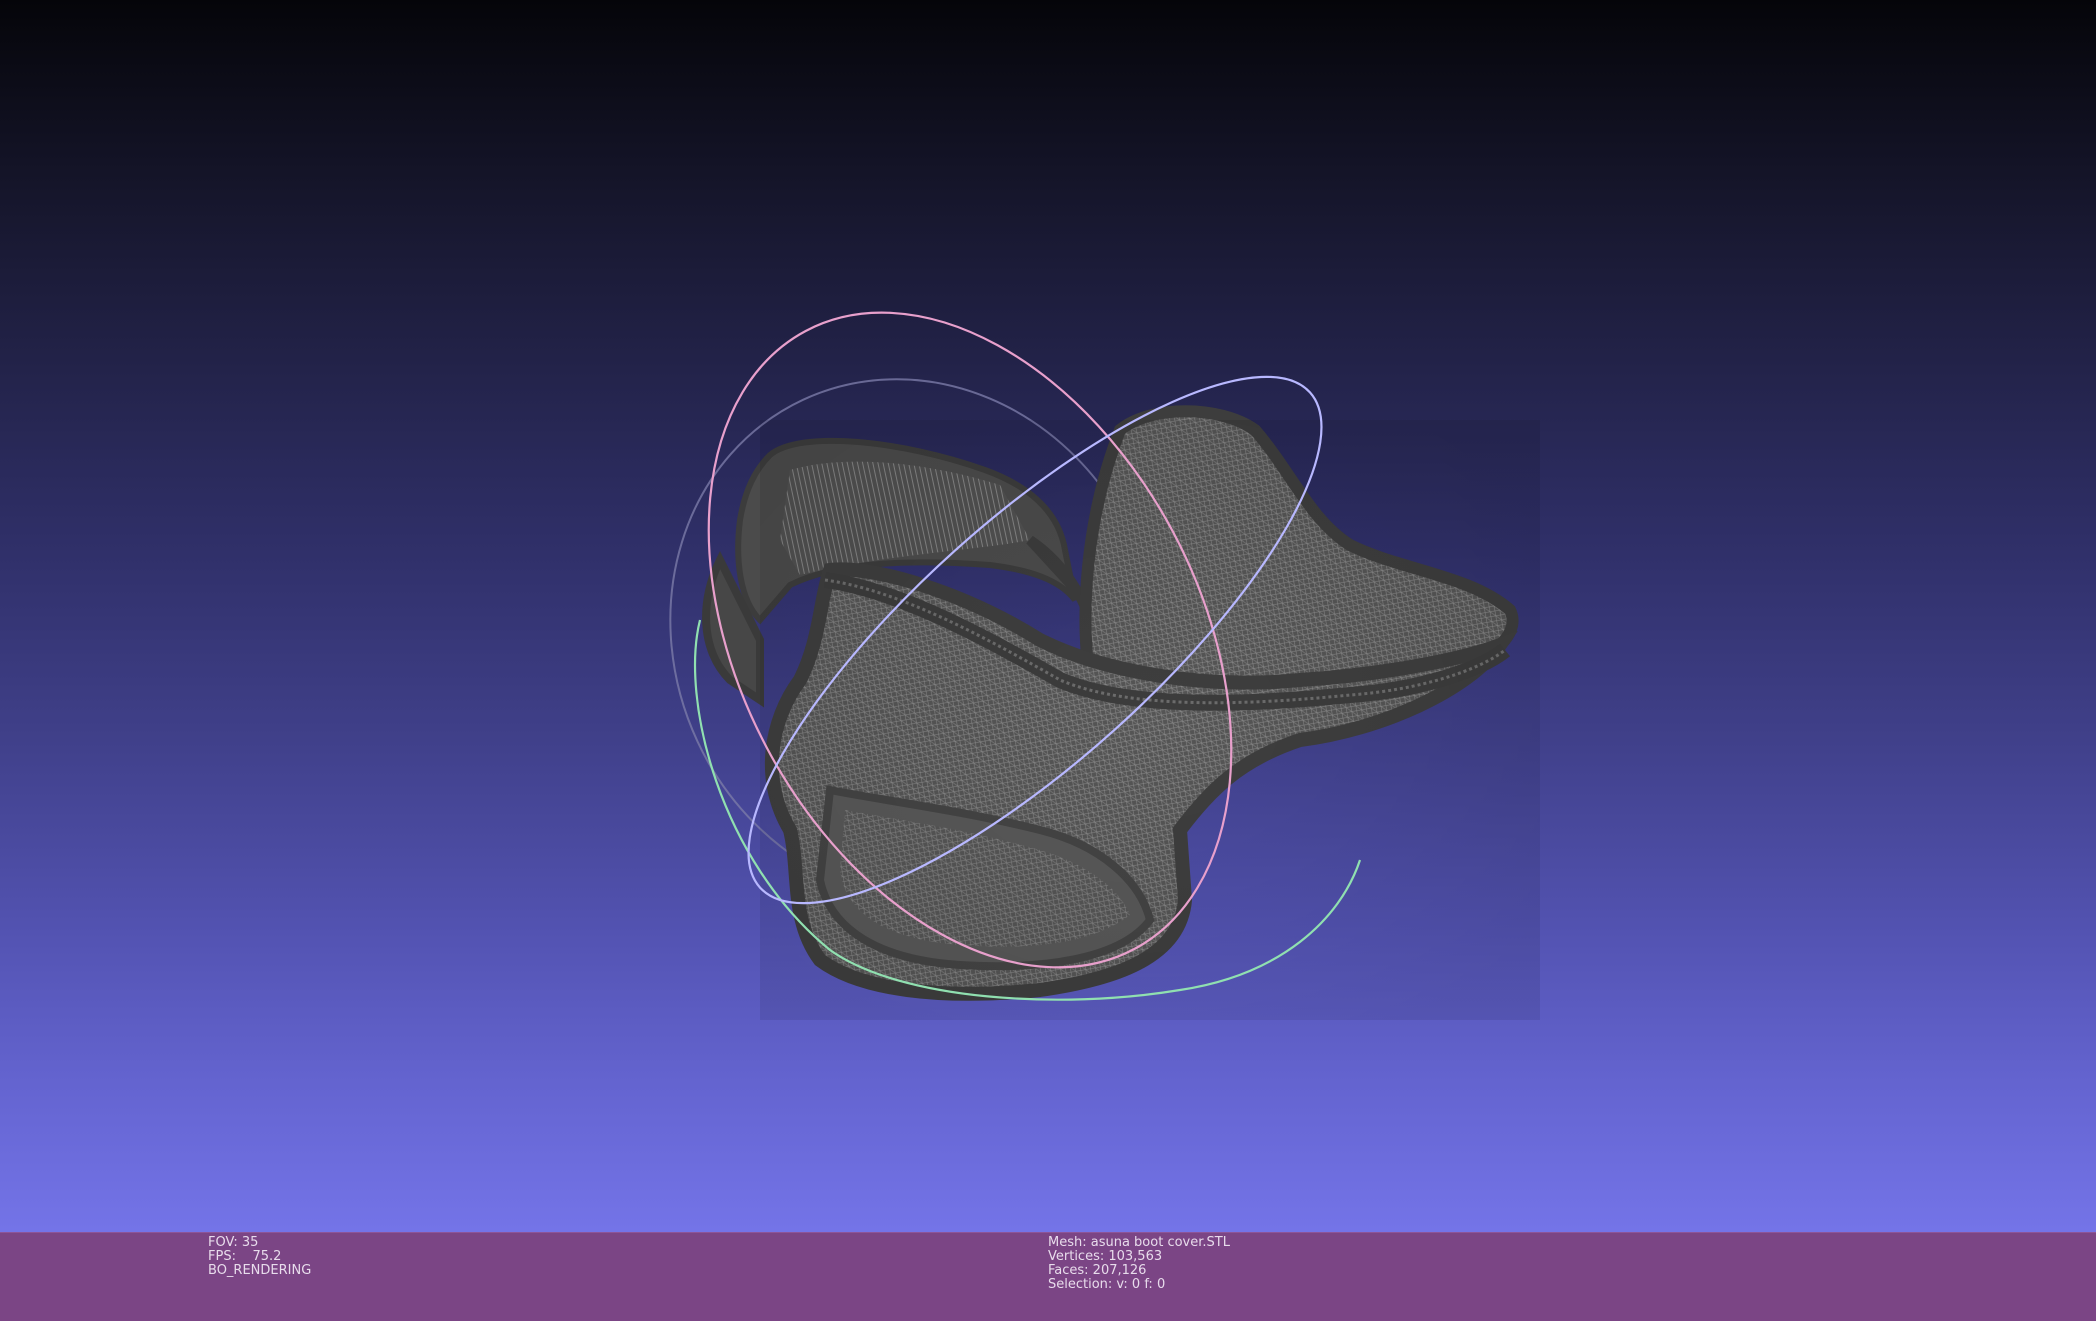 This screenshot has width=2096, height=1321. I want to click on selection-label: Selection: v: 0 f: 0, so click(1107, 1284).